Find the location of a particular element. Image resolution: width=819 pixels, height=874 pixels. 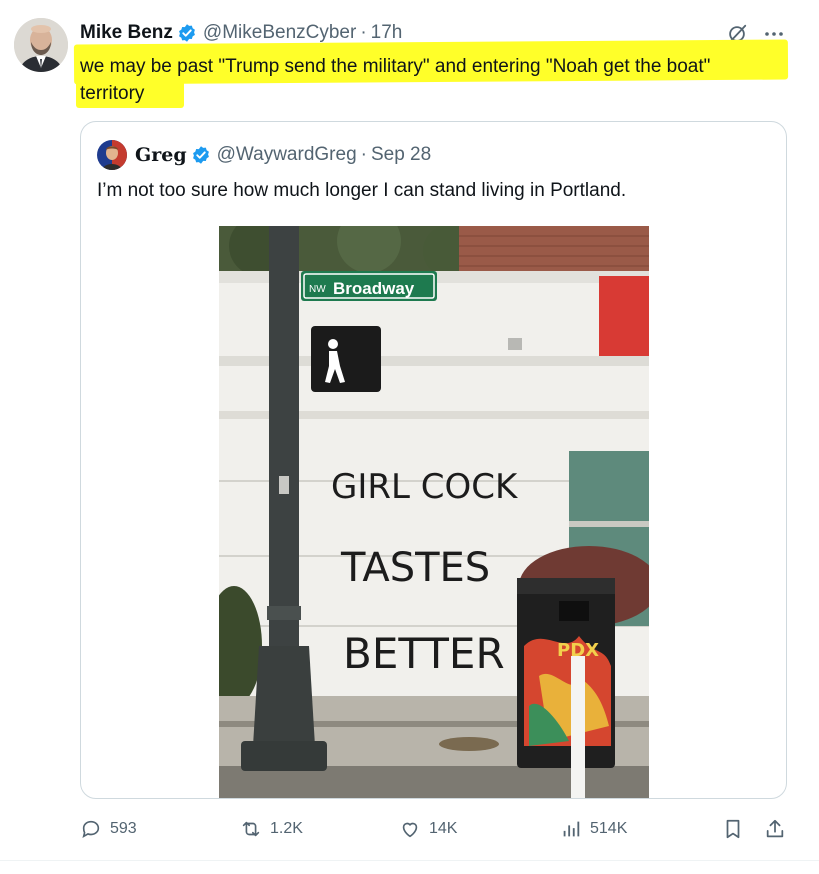

author-handle: @MikeBenzCyber is located at coordinates (279, 33).